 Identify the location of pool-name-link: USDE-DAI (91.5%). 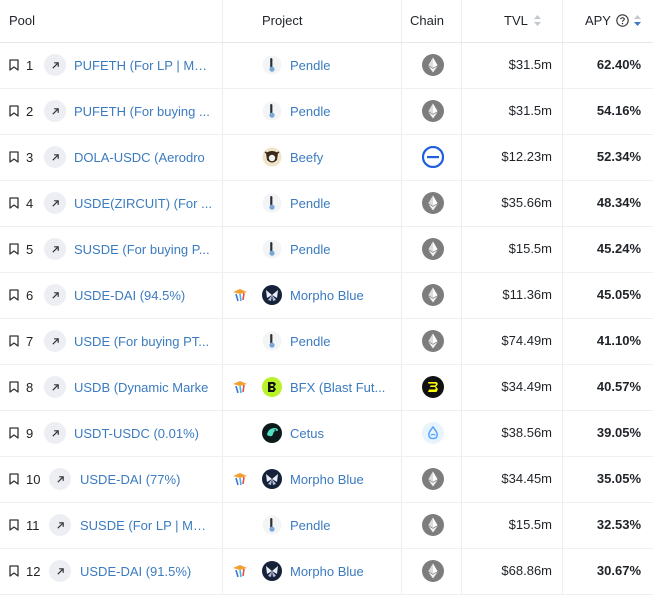
(146, 571).